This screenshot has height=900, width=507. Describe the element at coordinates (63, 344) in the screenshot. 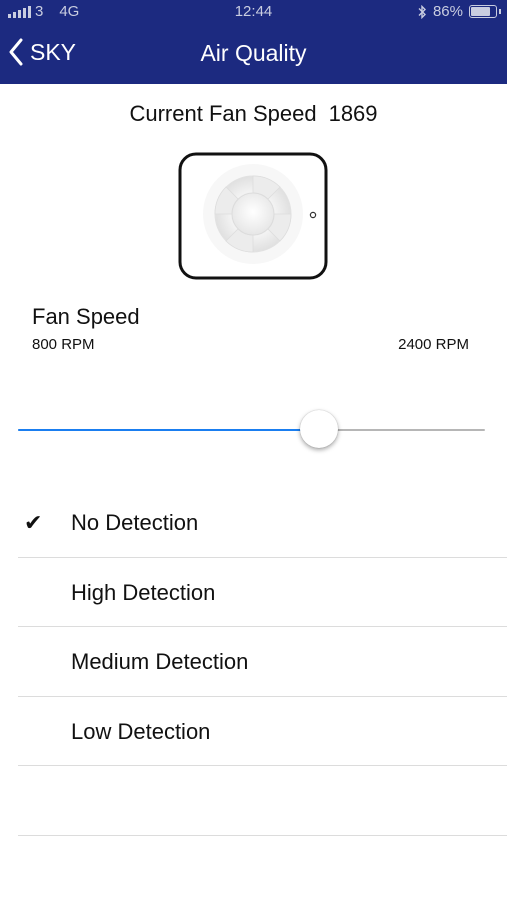

I see `fan-speed-min-label: 800 RPM` at that location.